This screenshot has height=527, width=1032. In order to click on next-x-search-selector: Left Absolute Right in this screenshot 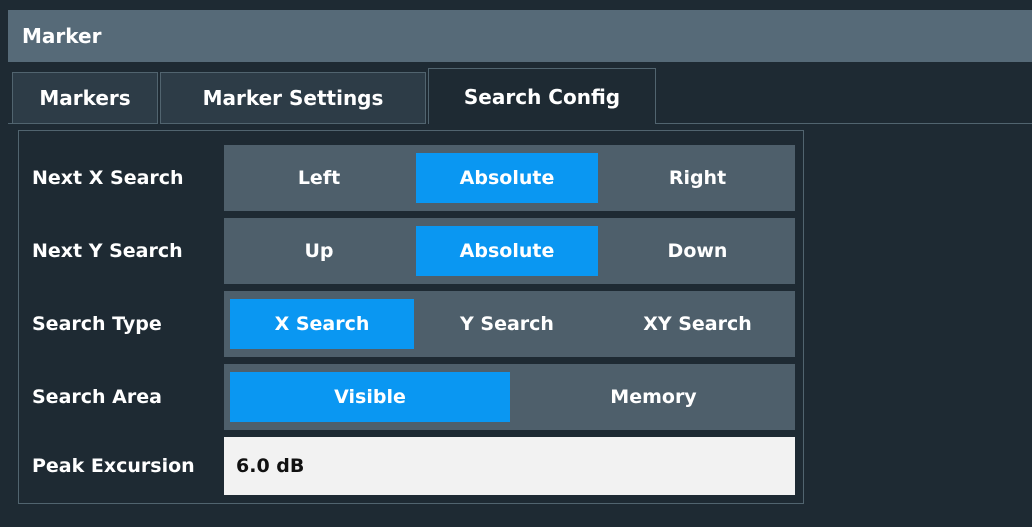, I will do `click(509, 178)`.